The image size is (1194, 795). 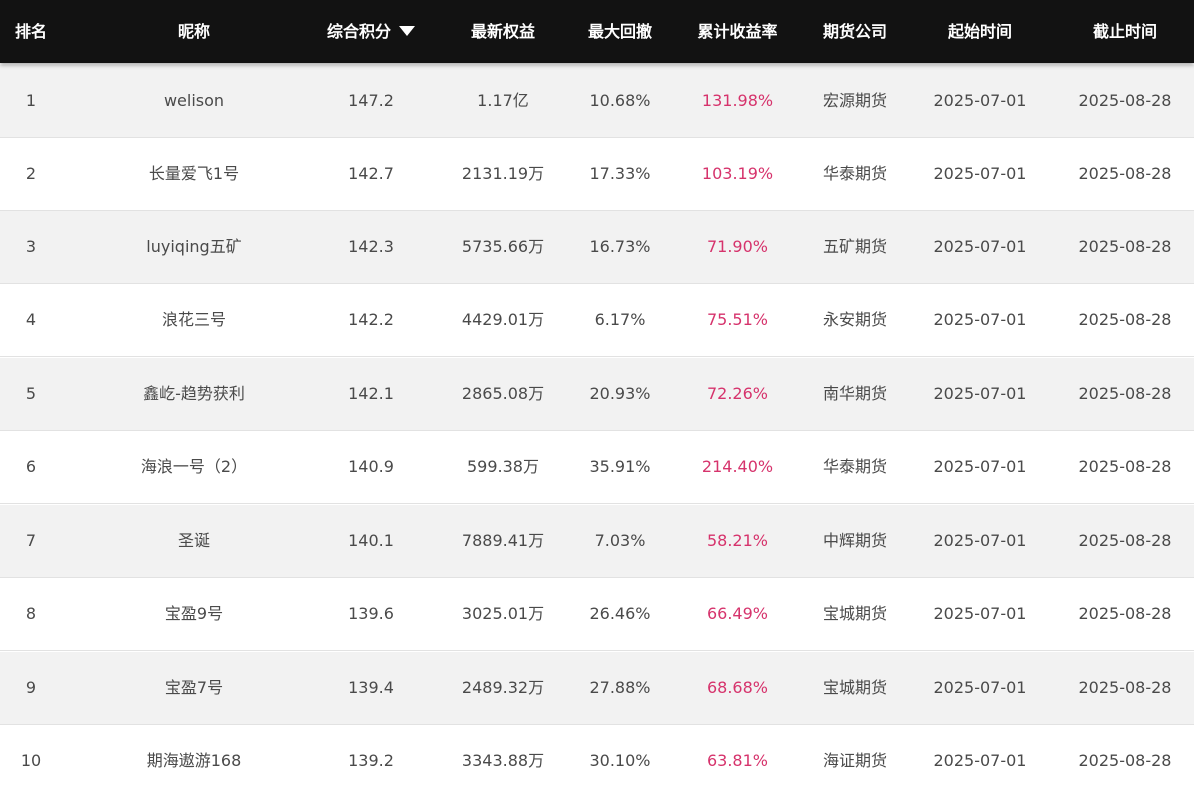 I want to click on score-cell: 147.2, so click(x=371, y=100).